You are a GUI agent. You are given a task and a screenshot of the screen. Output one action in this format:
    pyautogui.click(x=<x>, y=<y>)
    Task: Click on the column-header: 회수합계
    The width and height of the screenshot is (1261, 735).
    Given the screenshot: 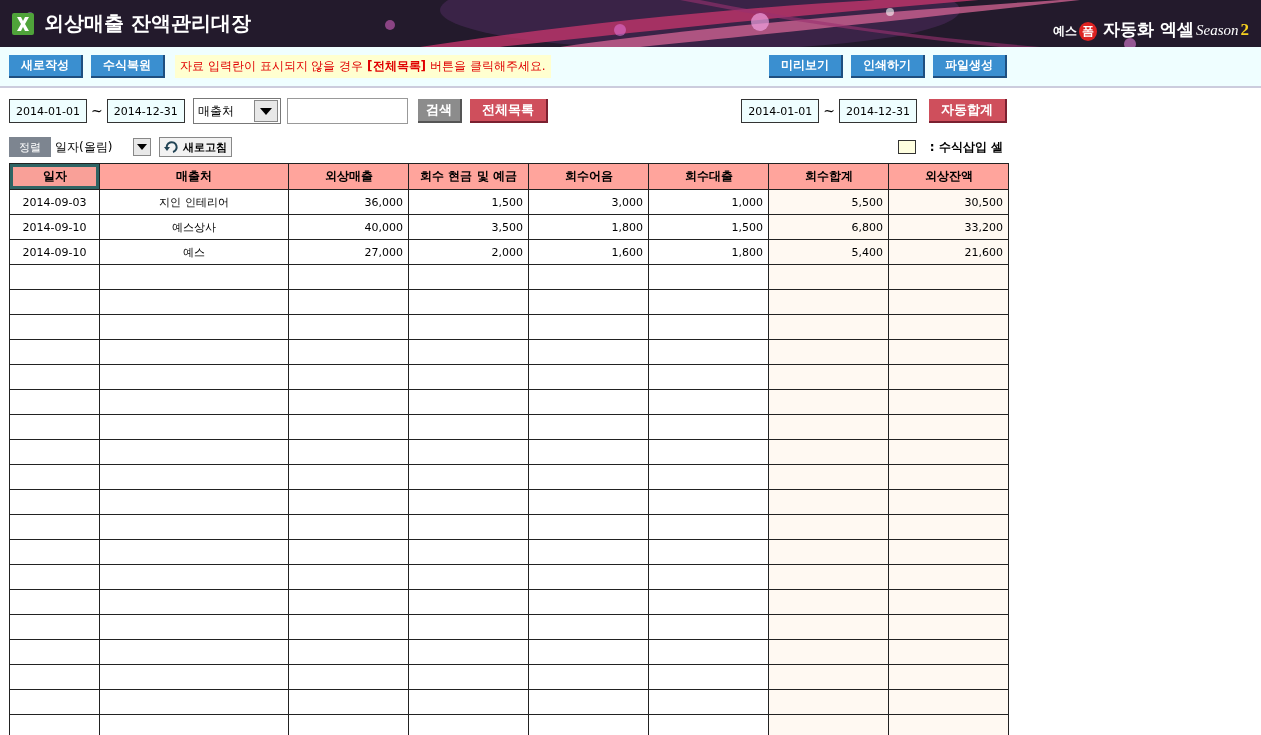 What is the action you would take?
    pyautogui.click(x=828, y=176)
    